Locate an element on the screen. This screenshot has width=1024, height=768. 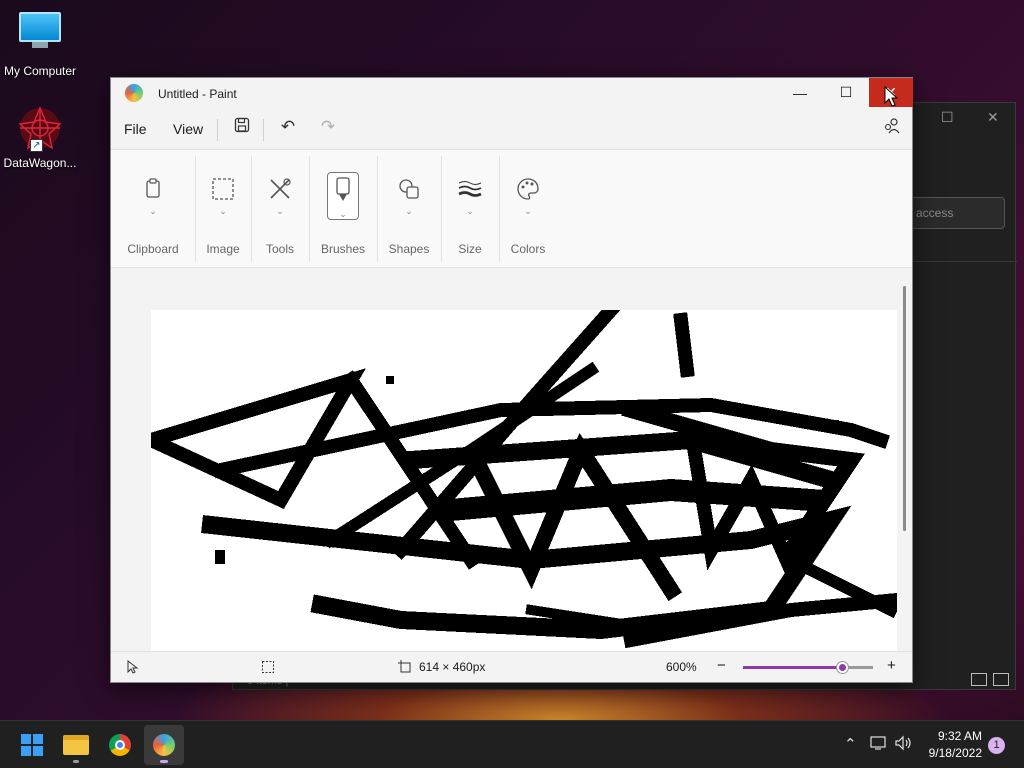
minimize-button: — is located at coordinates (800, 92).